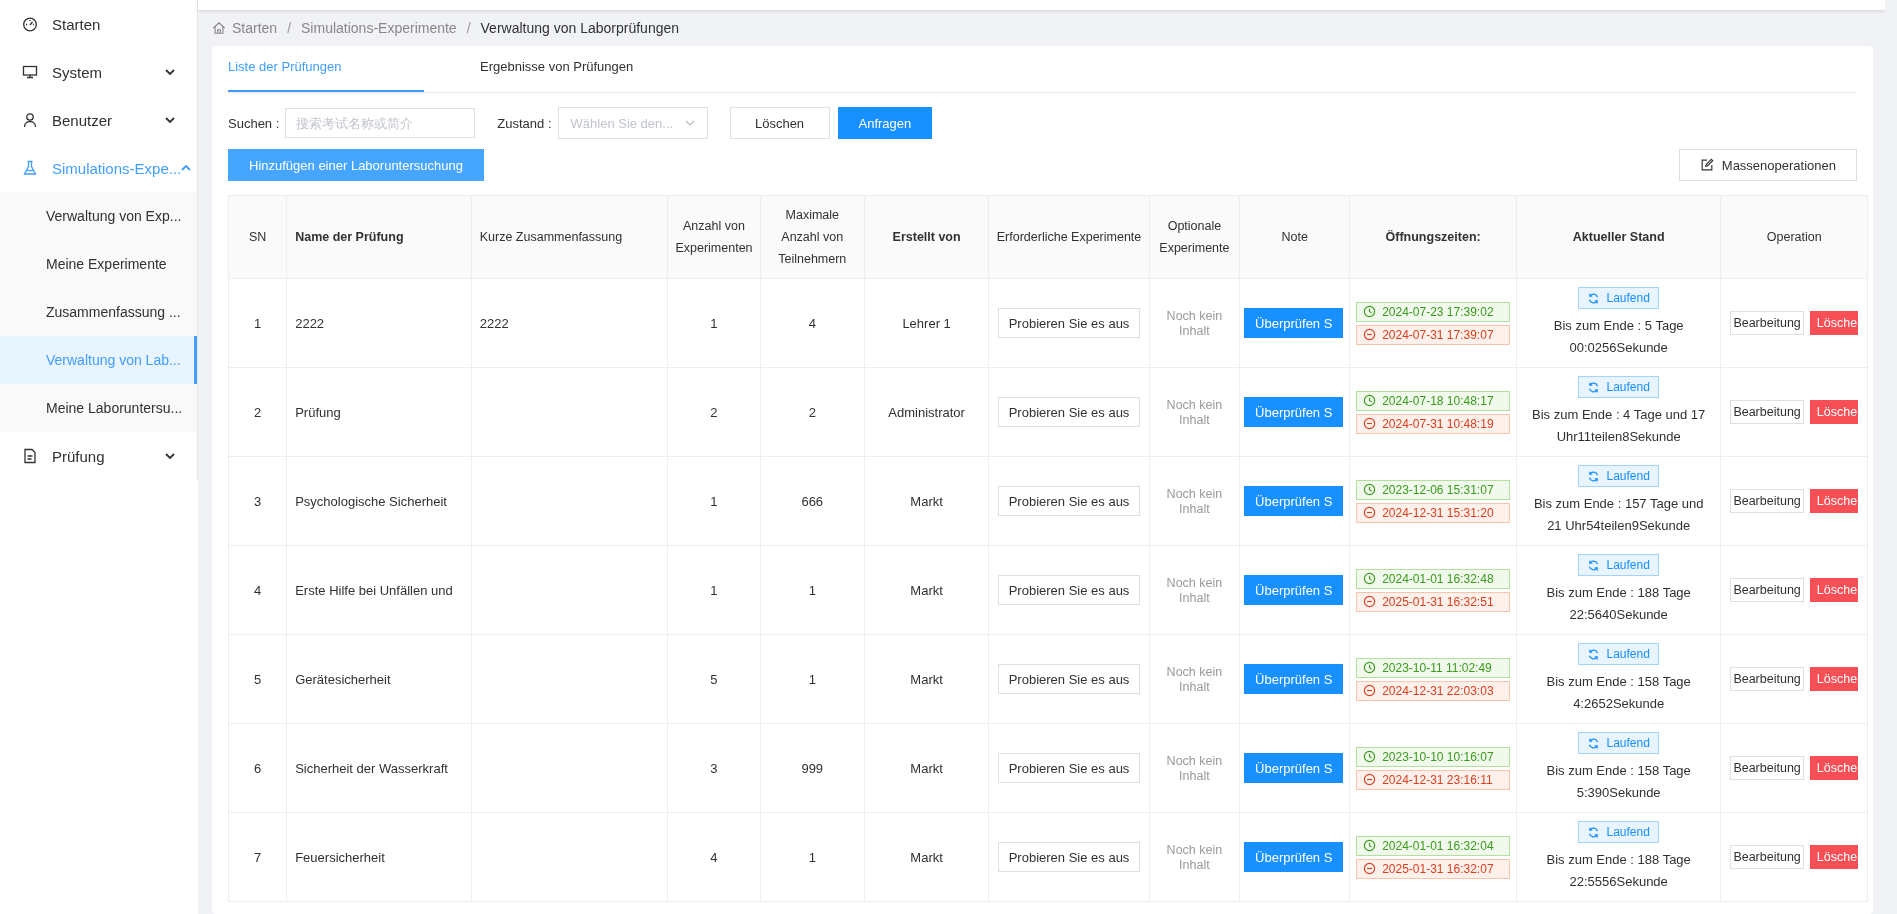  What do you see at coordinates (1433, 512) in the screenshot?
I see `end-time-tag: 2024-12-31 15:31:20` at bounding box center [1433, 512].